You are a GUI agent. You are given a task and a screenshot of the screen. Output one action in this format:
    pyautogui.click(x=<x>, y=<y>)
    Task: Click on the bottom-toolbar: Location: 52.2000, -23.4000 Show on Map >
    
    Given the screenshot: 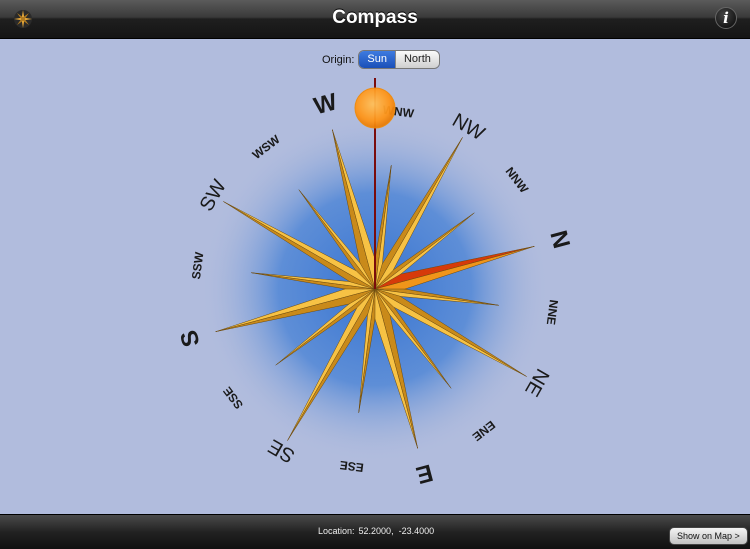 What is the action you would take?
    pyautogui.click(x=375, y=531)
    